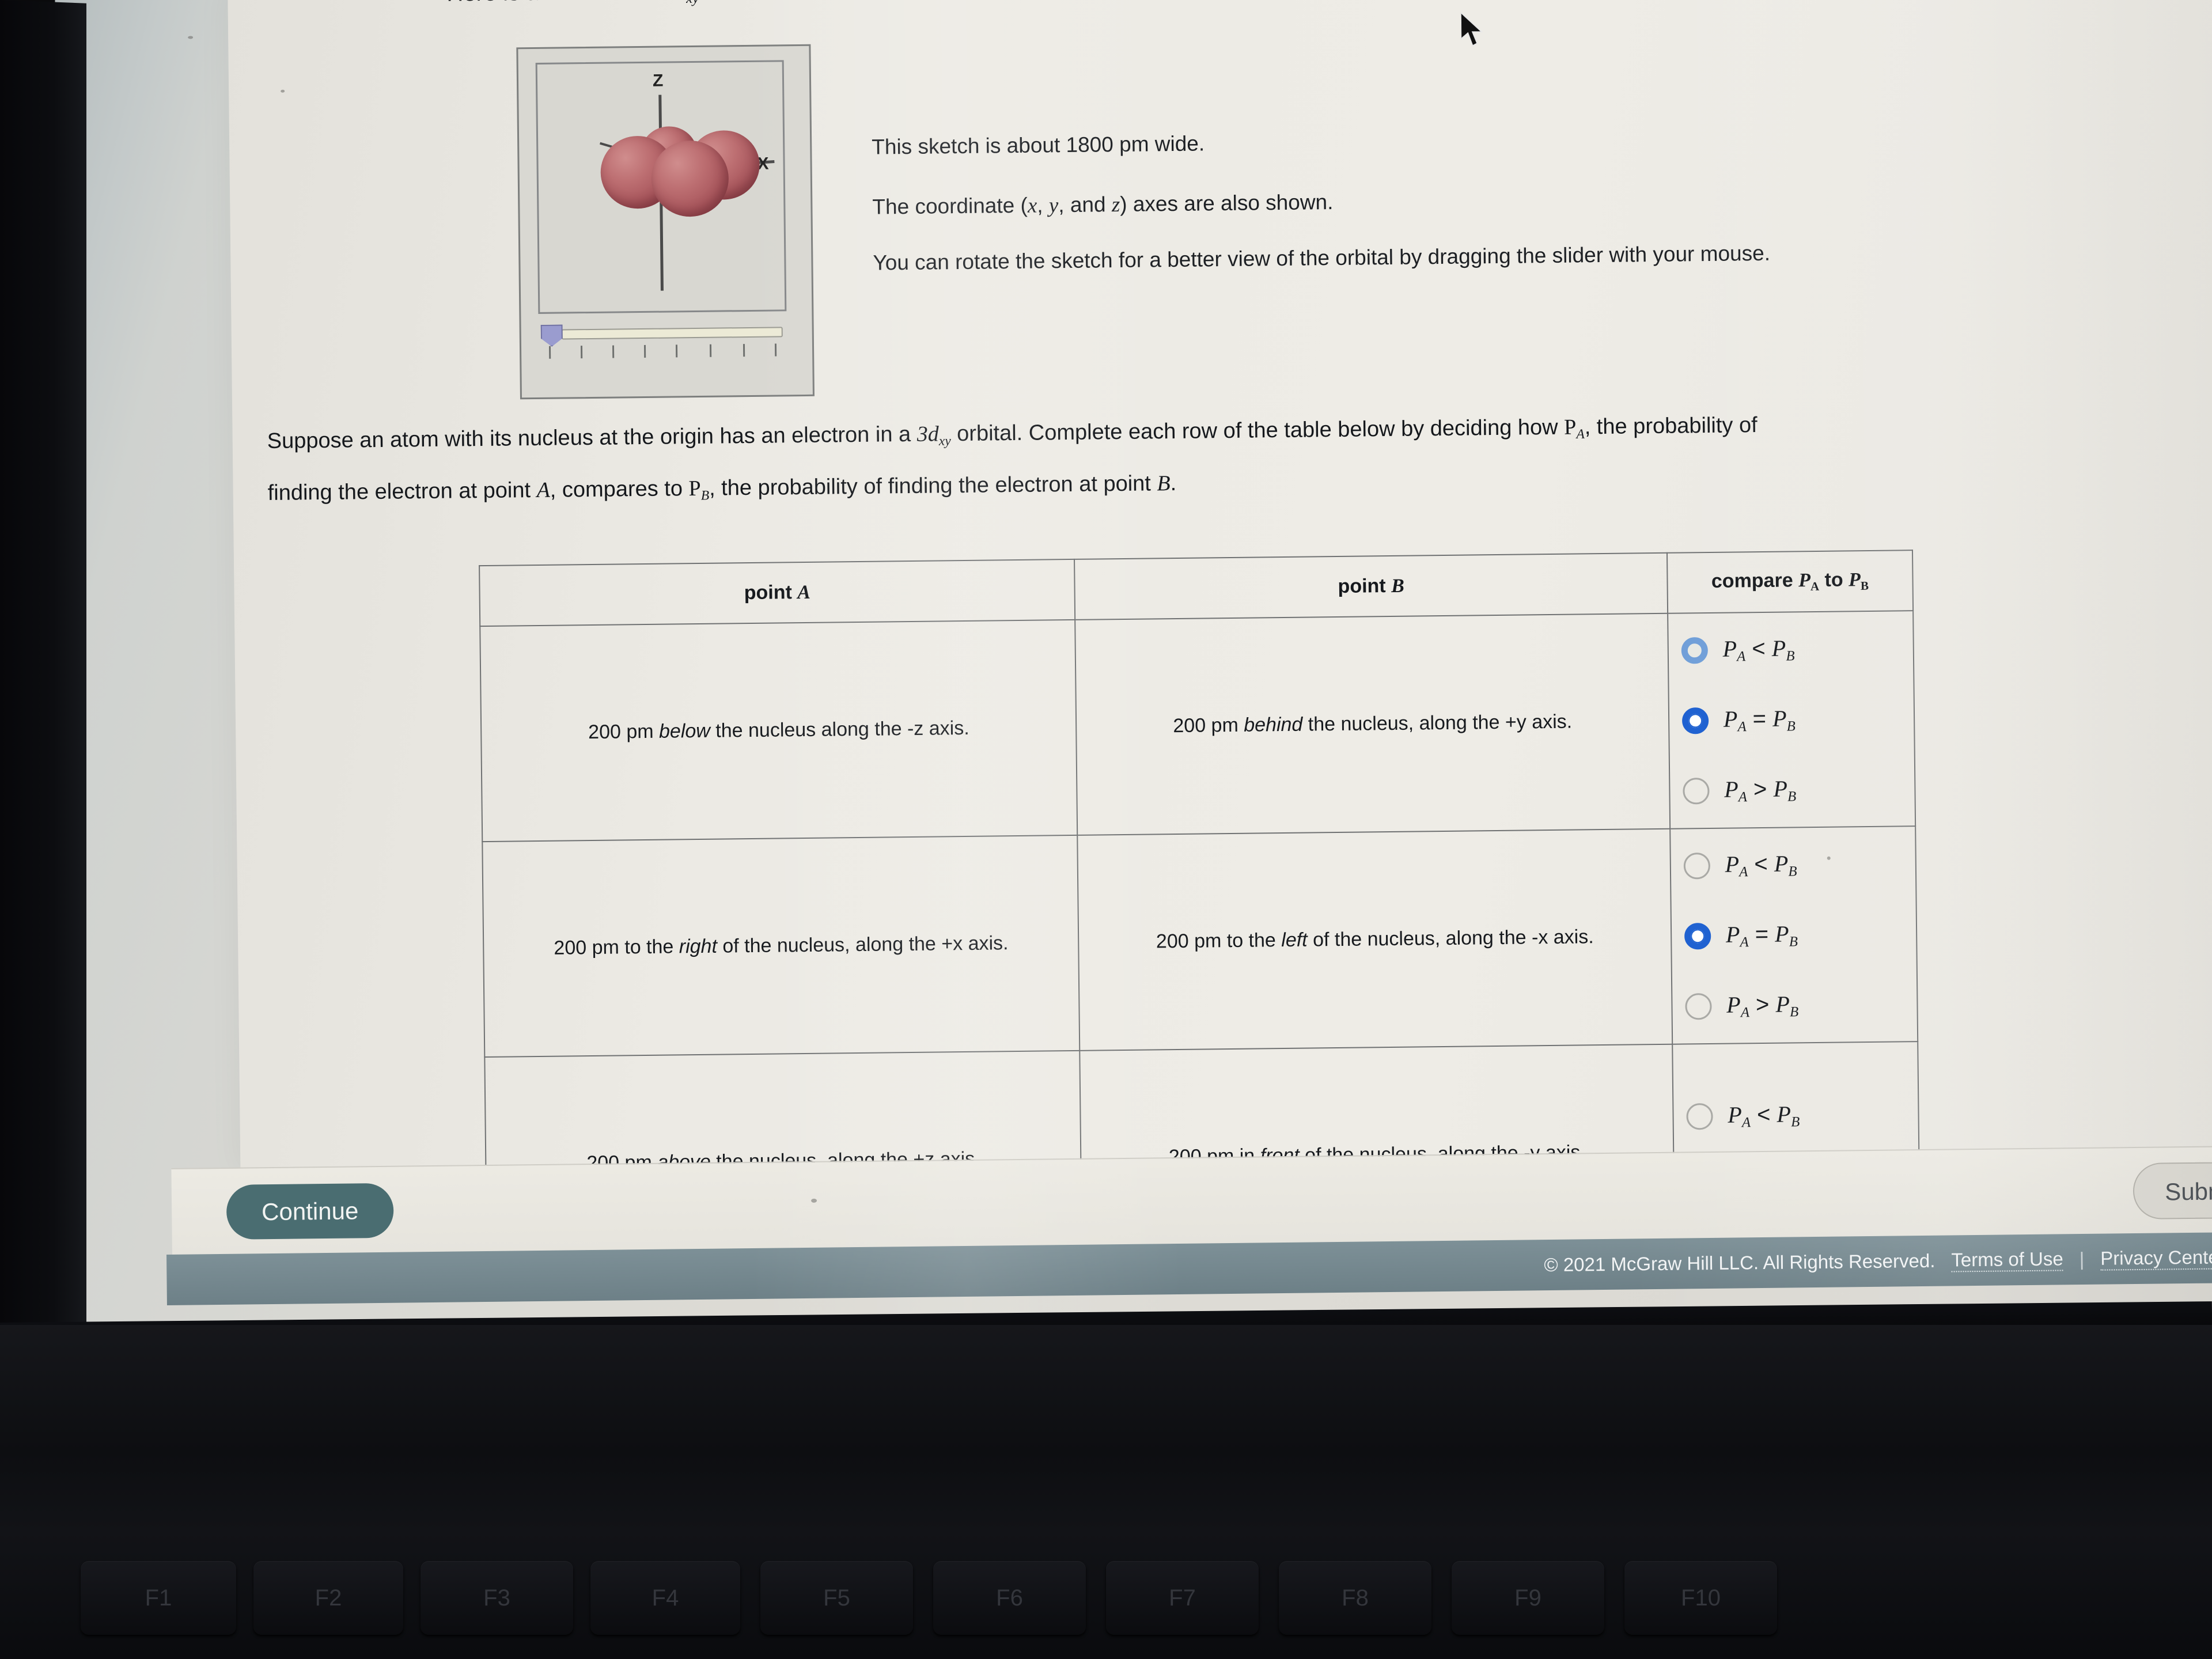  What do you see at coordinates (1802, 1115) in the screenshot?
I see `row3-option-less: PA < PB` at bounding box center [1802, 1115].